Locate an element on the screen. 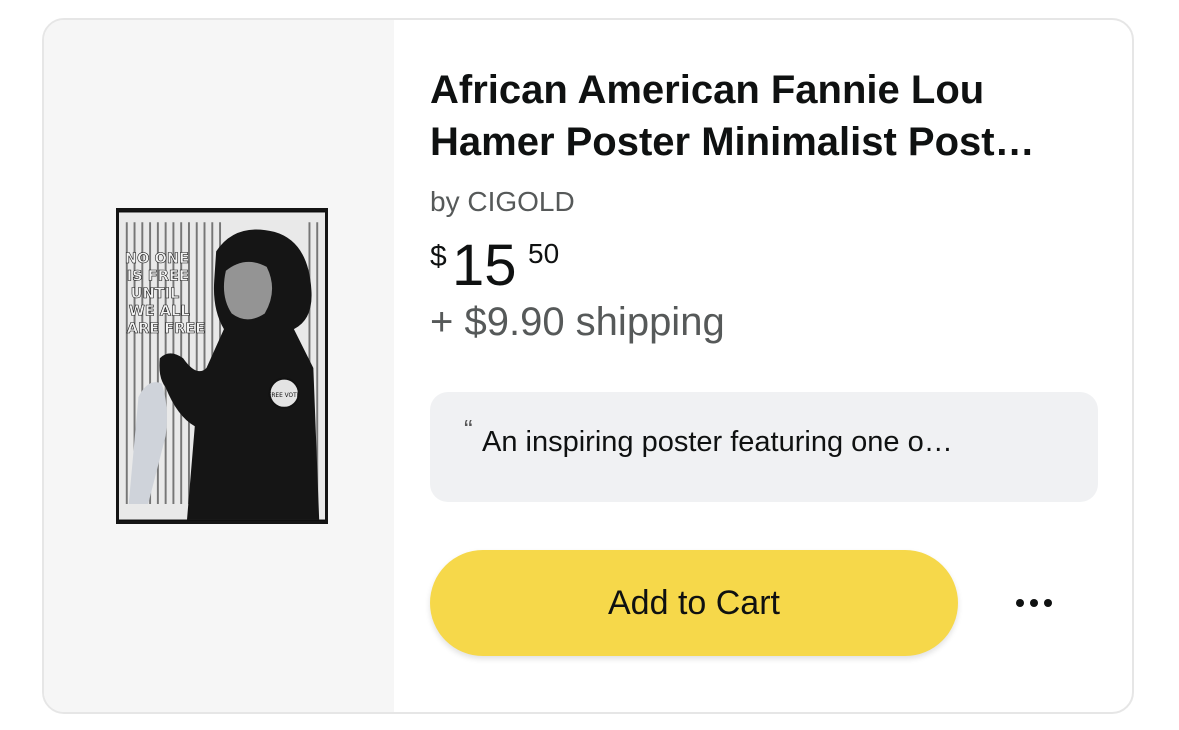  price-fraction: 50 is located at coordinates (544, 253).